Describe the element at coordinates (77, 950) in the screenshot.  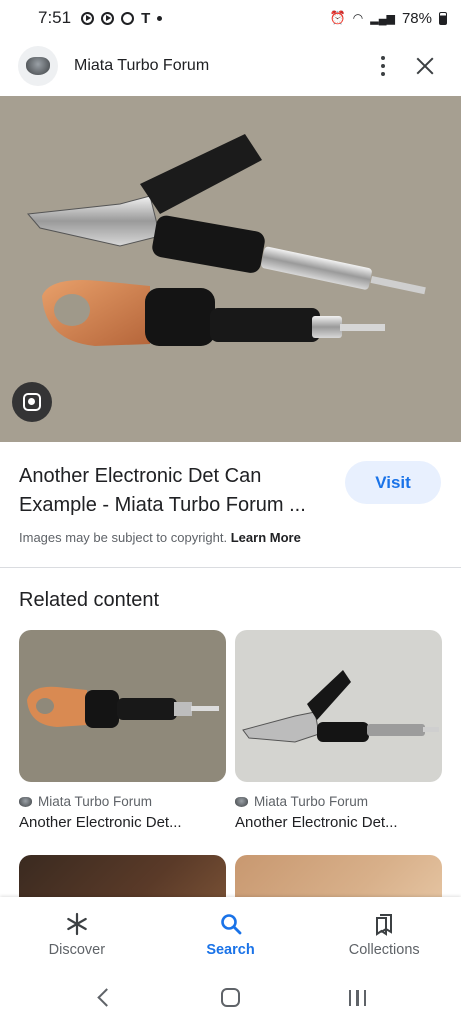
I see `nav-discover-label: Discover` at that location.